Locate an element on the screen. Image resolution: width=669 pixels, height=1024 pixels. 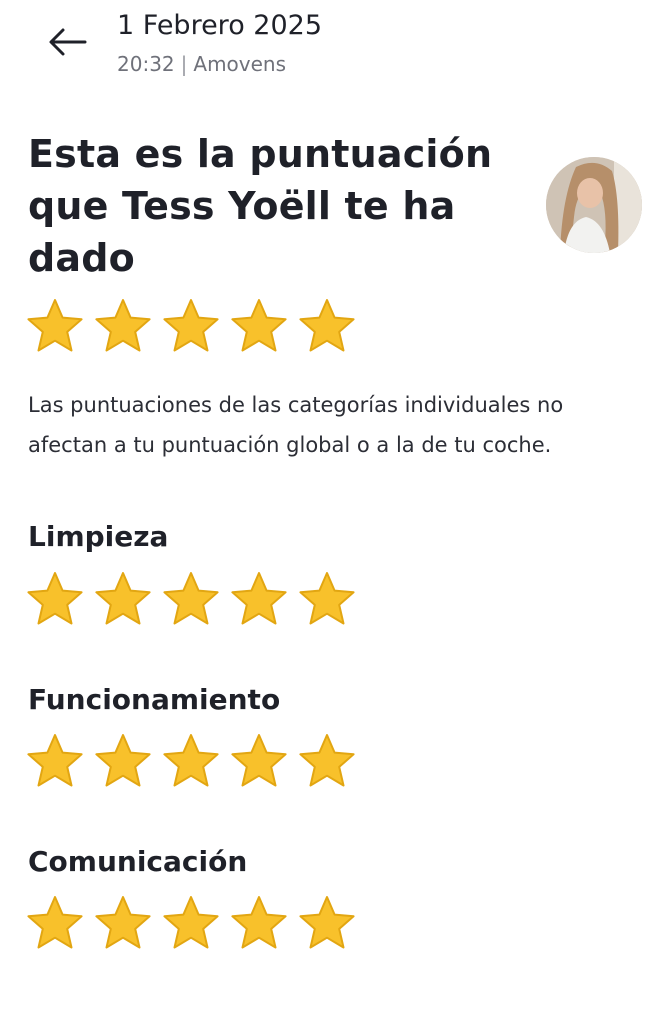
category-label-comunicacion: Comunicación is located at coordinates (138, 861).